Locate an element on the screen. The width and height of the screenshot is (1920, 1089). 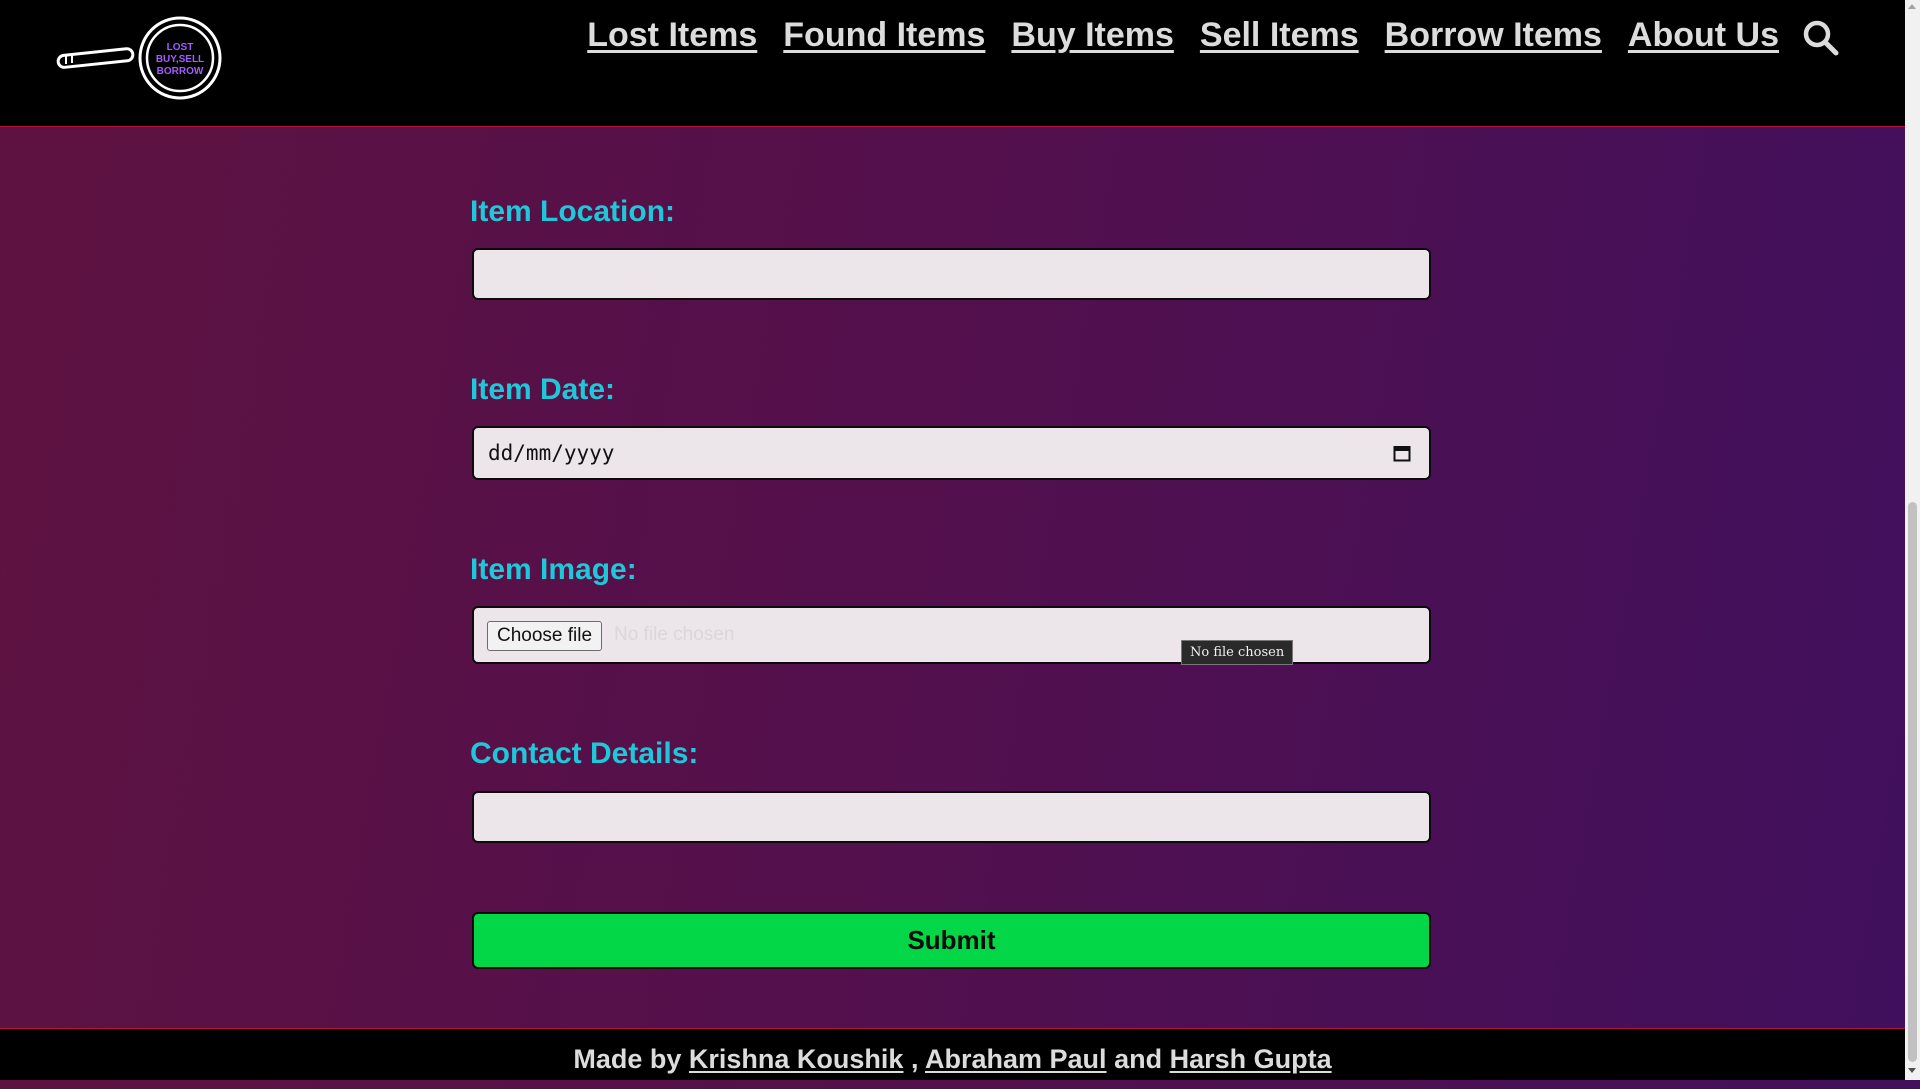
submit-button: Submit is located at coordinates (951, 940).